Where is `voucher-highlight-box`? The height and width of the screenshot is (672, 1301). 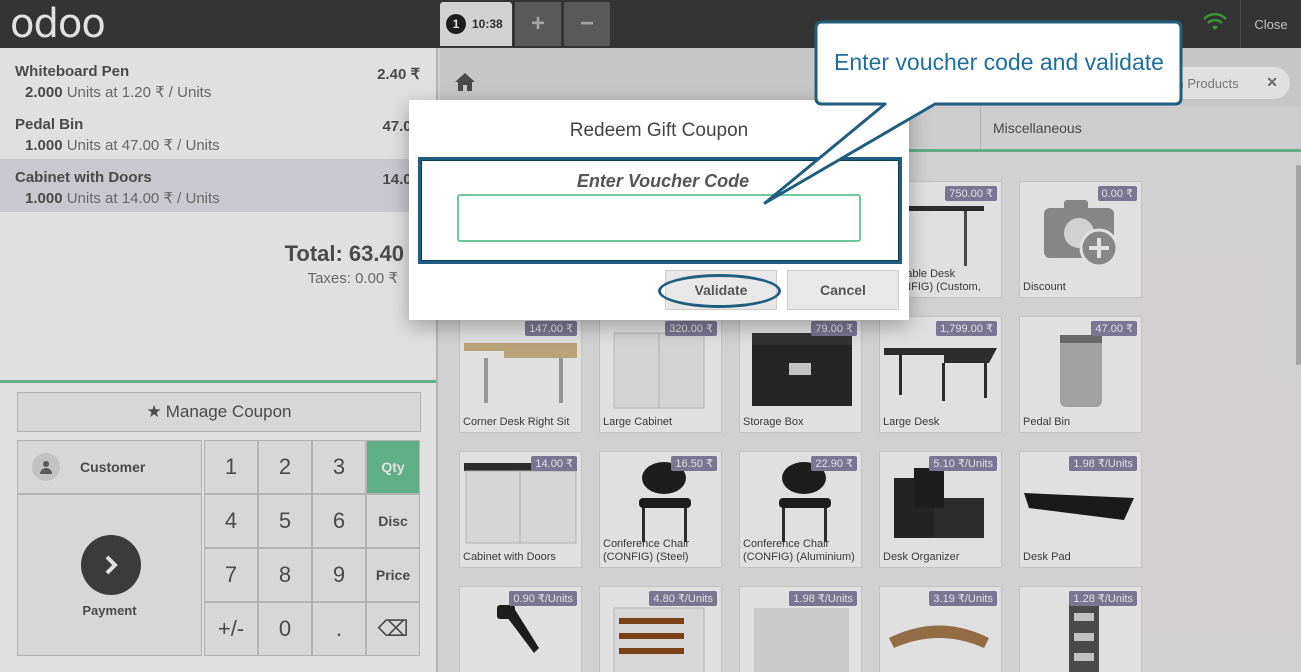
voucher-highlight-box is located at coordinates (660, 210).